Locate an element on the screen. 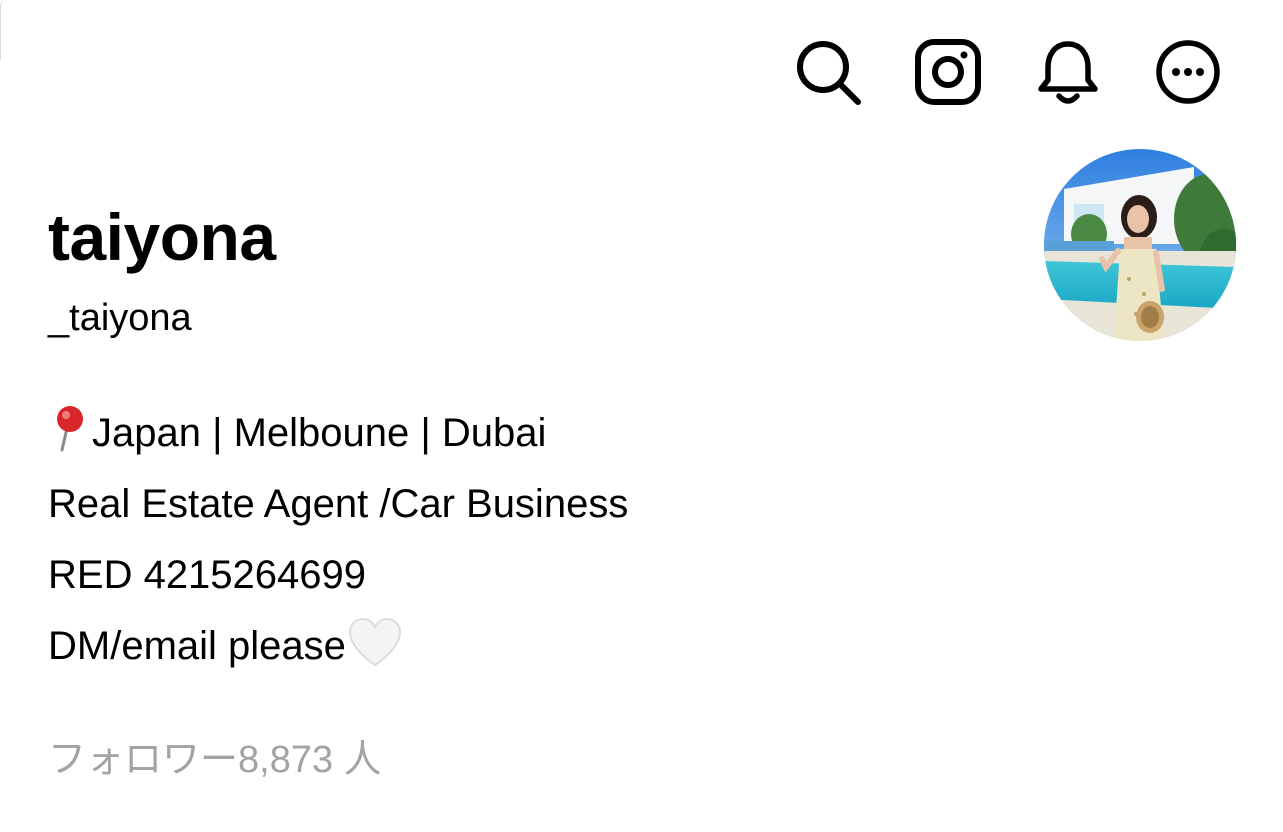  bio-contact-line: DM/email please is located at coordinates (338, 646).